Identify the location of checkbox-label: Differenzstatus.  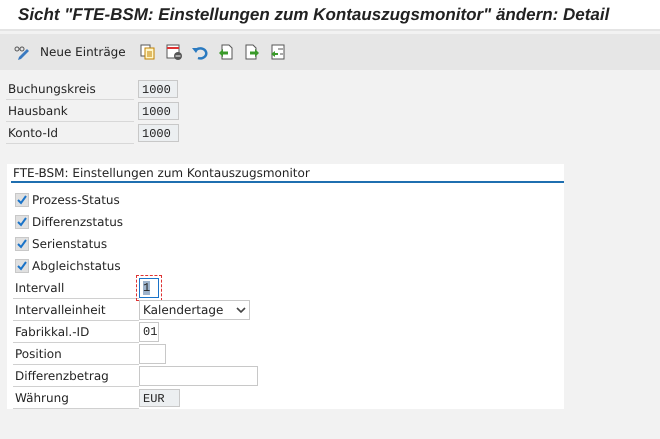
(78, 222).